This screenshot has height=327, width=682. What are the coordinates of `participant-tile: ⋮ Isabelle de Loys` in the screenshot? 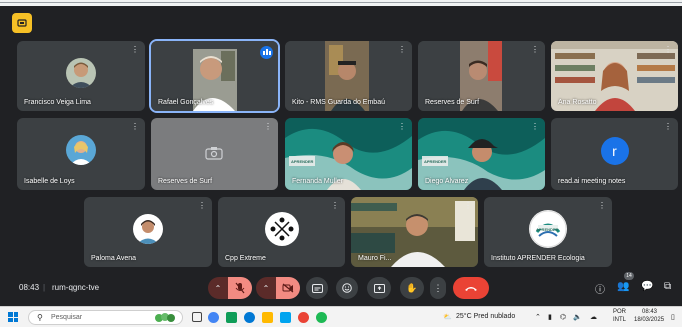 It's located at (81, 154).